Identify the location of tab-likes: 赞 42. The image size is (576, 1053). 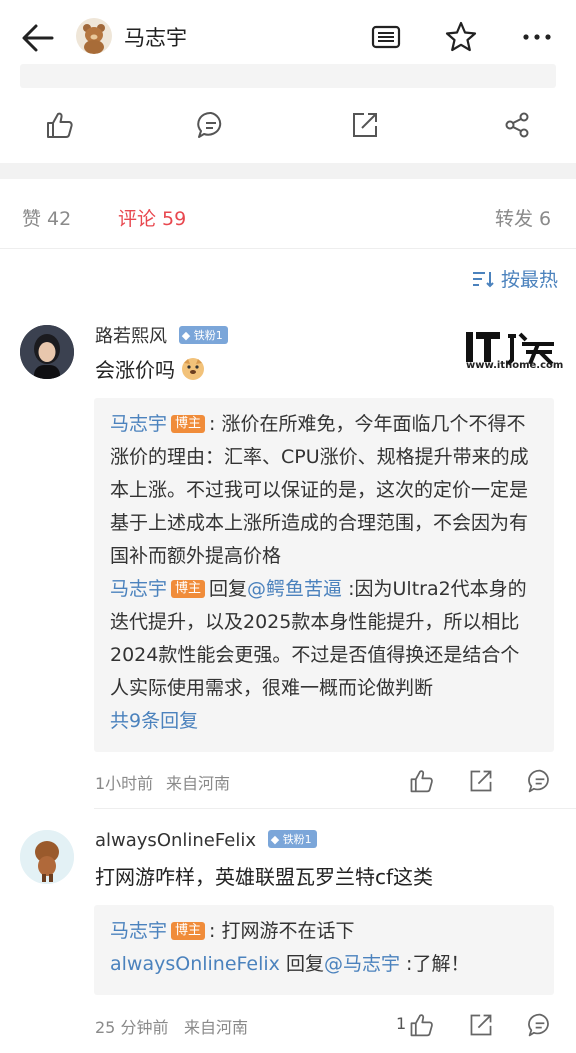
(46, 217).